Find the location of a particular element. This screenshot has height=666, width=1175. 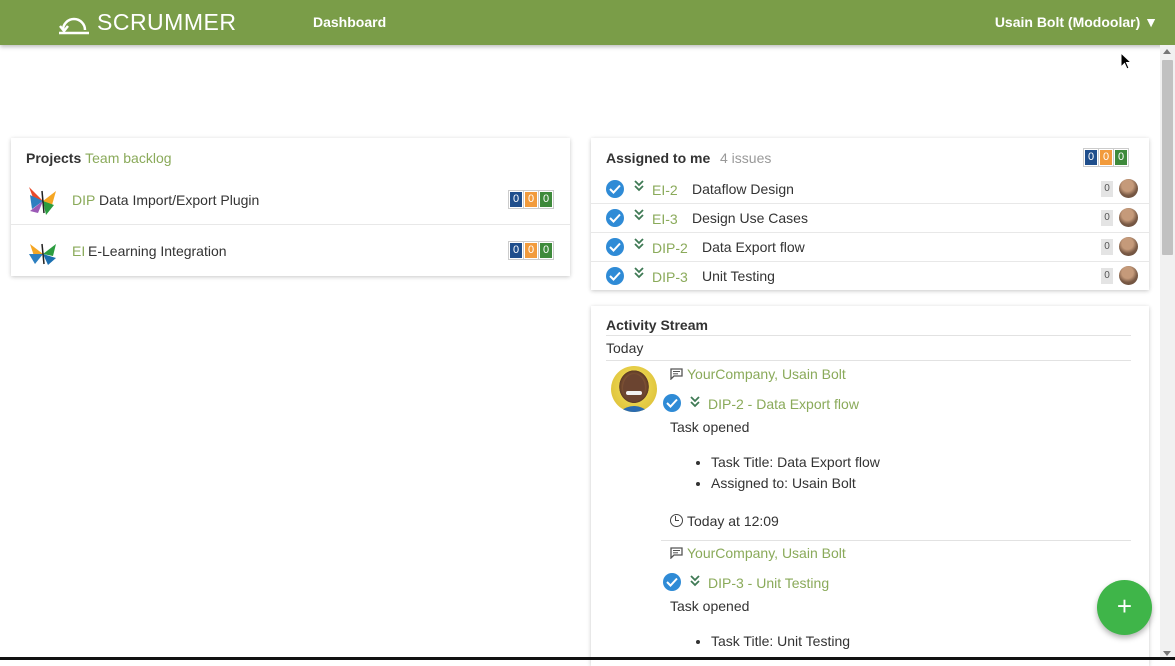

issue-row: DIP-2 Data Export flow 0 is located at coordinates (870, 247).